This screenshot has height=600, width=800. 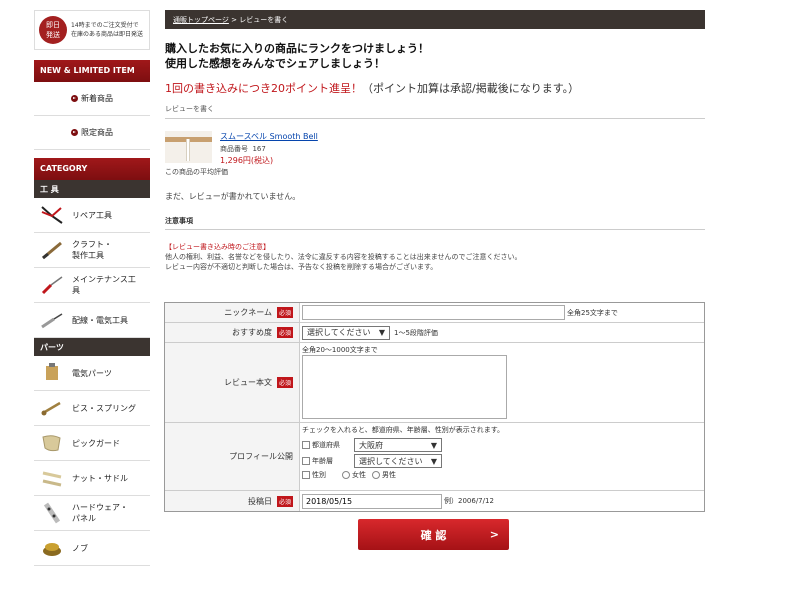 What do you see at coordinates (264, 20) in the screenshot?
I see `breadcrumb-current: レビューを書く` at bounding box center [264, 20].